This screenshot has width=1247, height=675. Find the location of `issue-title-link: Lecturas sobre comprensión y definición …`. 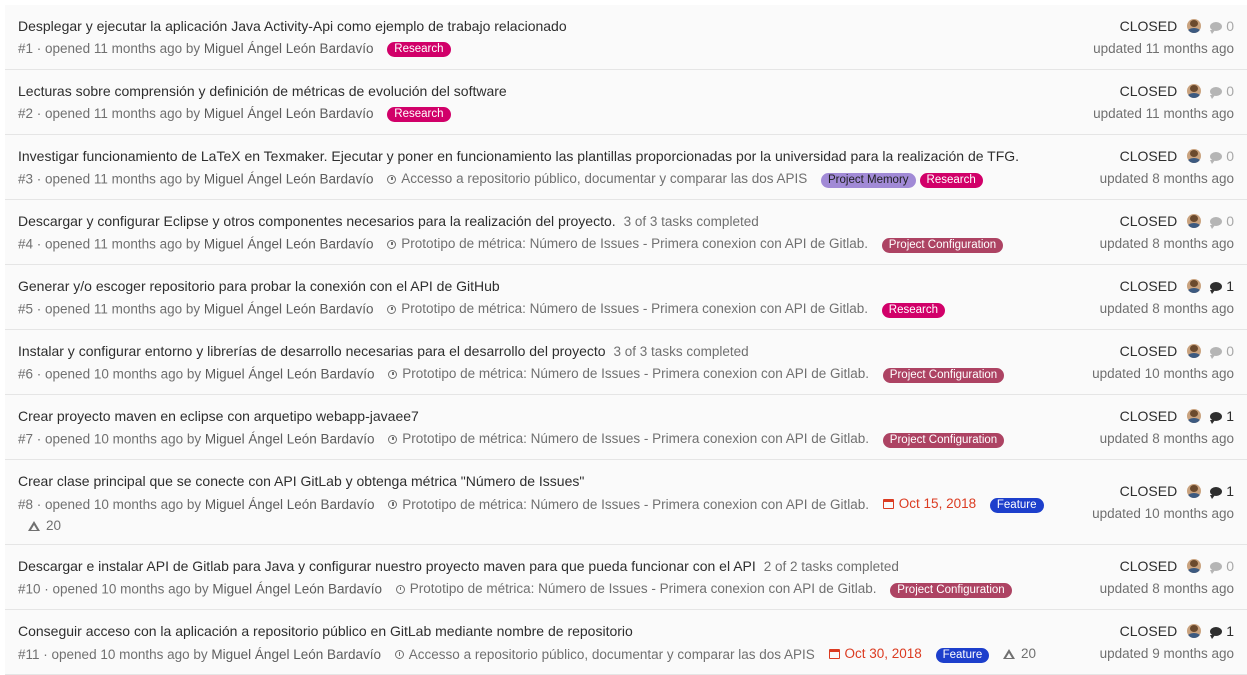

issue-title-link: Lecturas sobre comprensión y definición … is located at coordinates (262, 91).